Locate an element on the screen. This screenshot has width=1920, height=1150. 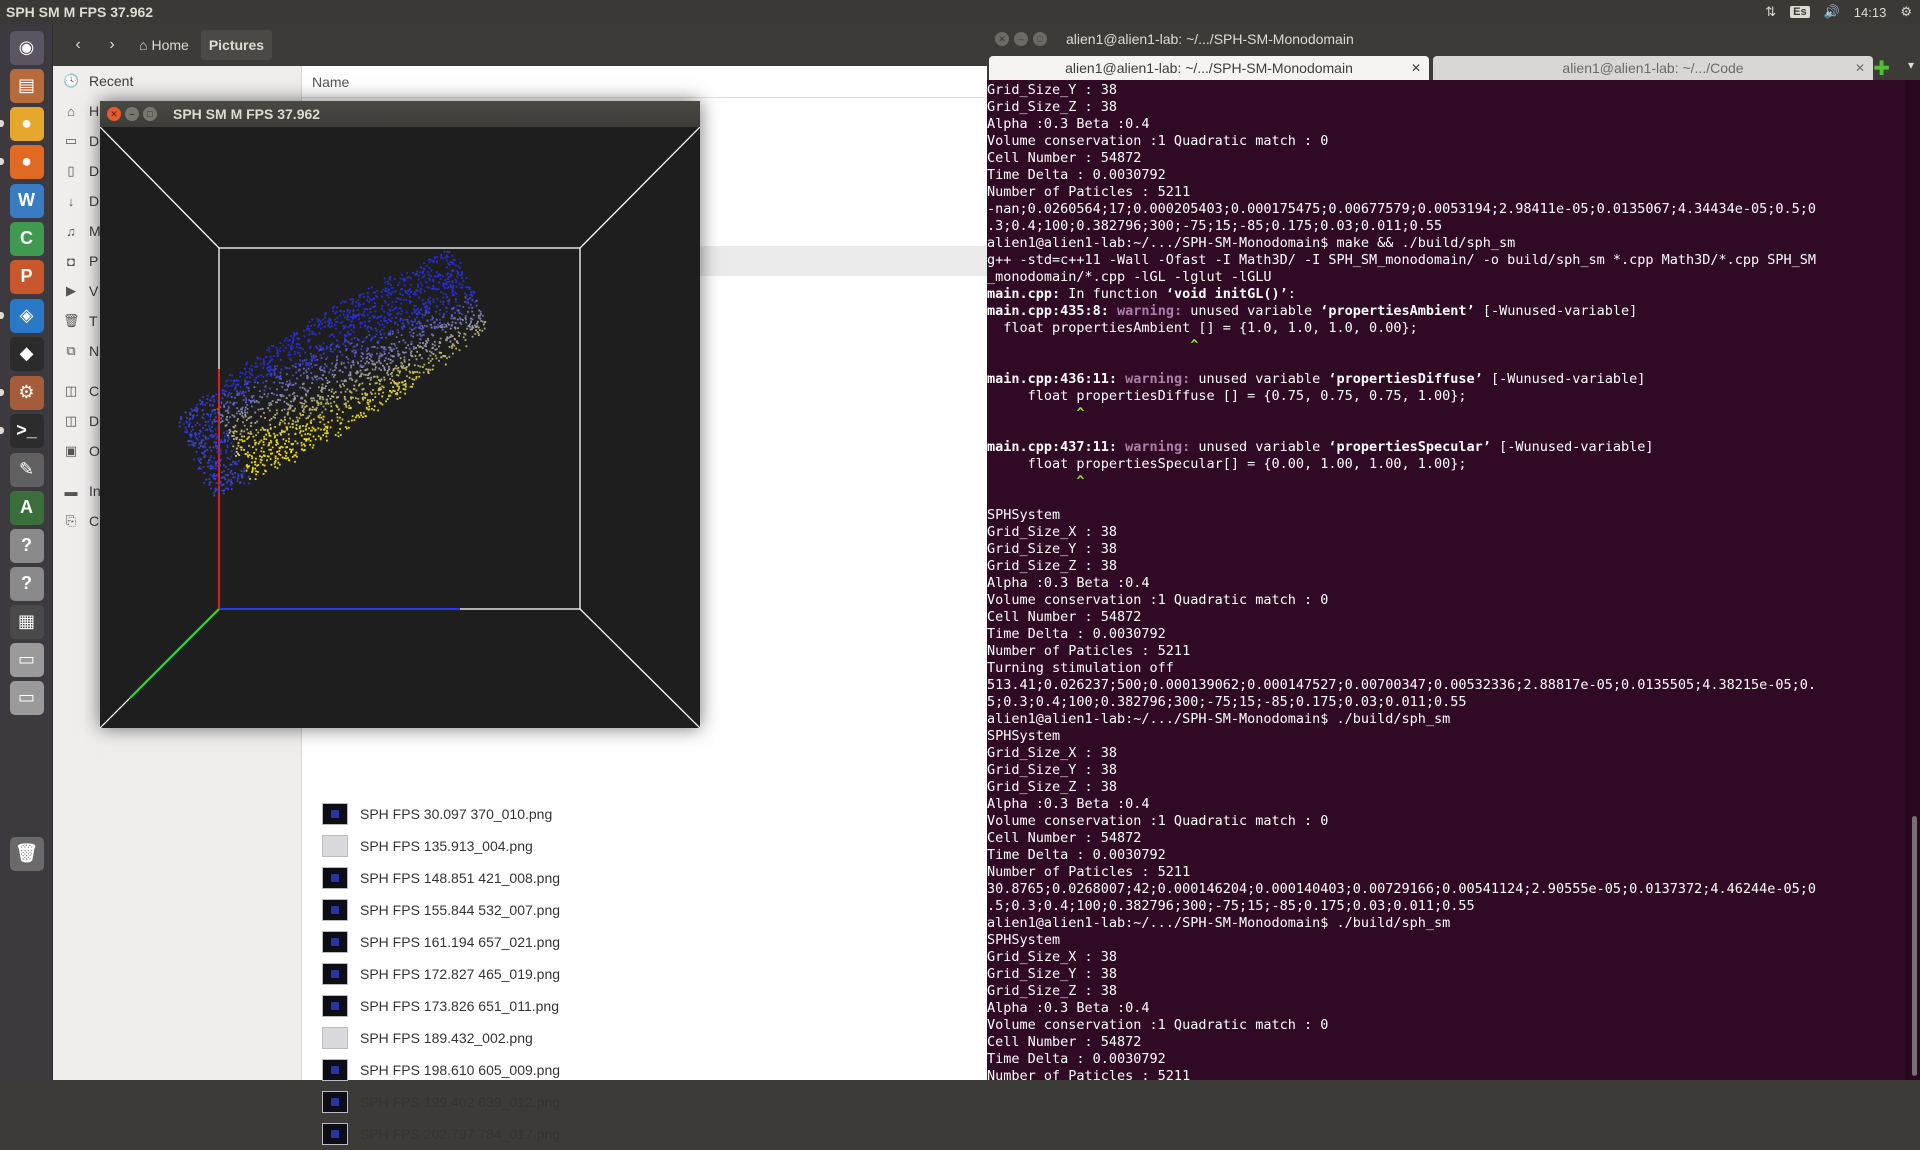
sidebar-item: ⧉ N is located at coordinates (76, 351).